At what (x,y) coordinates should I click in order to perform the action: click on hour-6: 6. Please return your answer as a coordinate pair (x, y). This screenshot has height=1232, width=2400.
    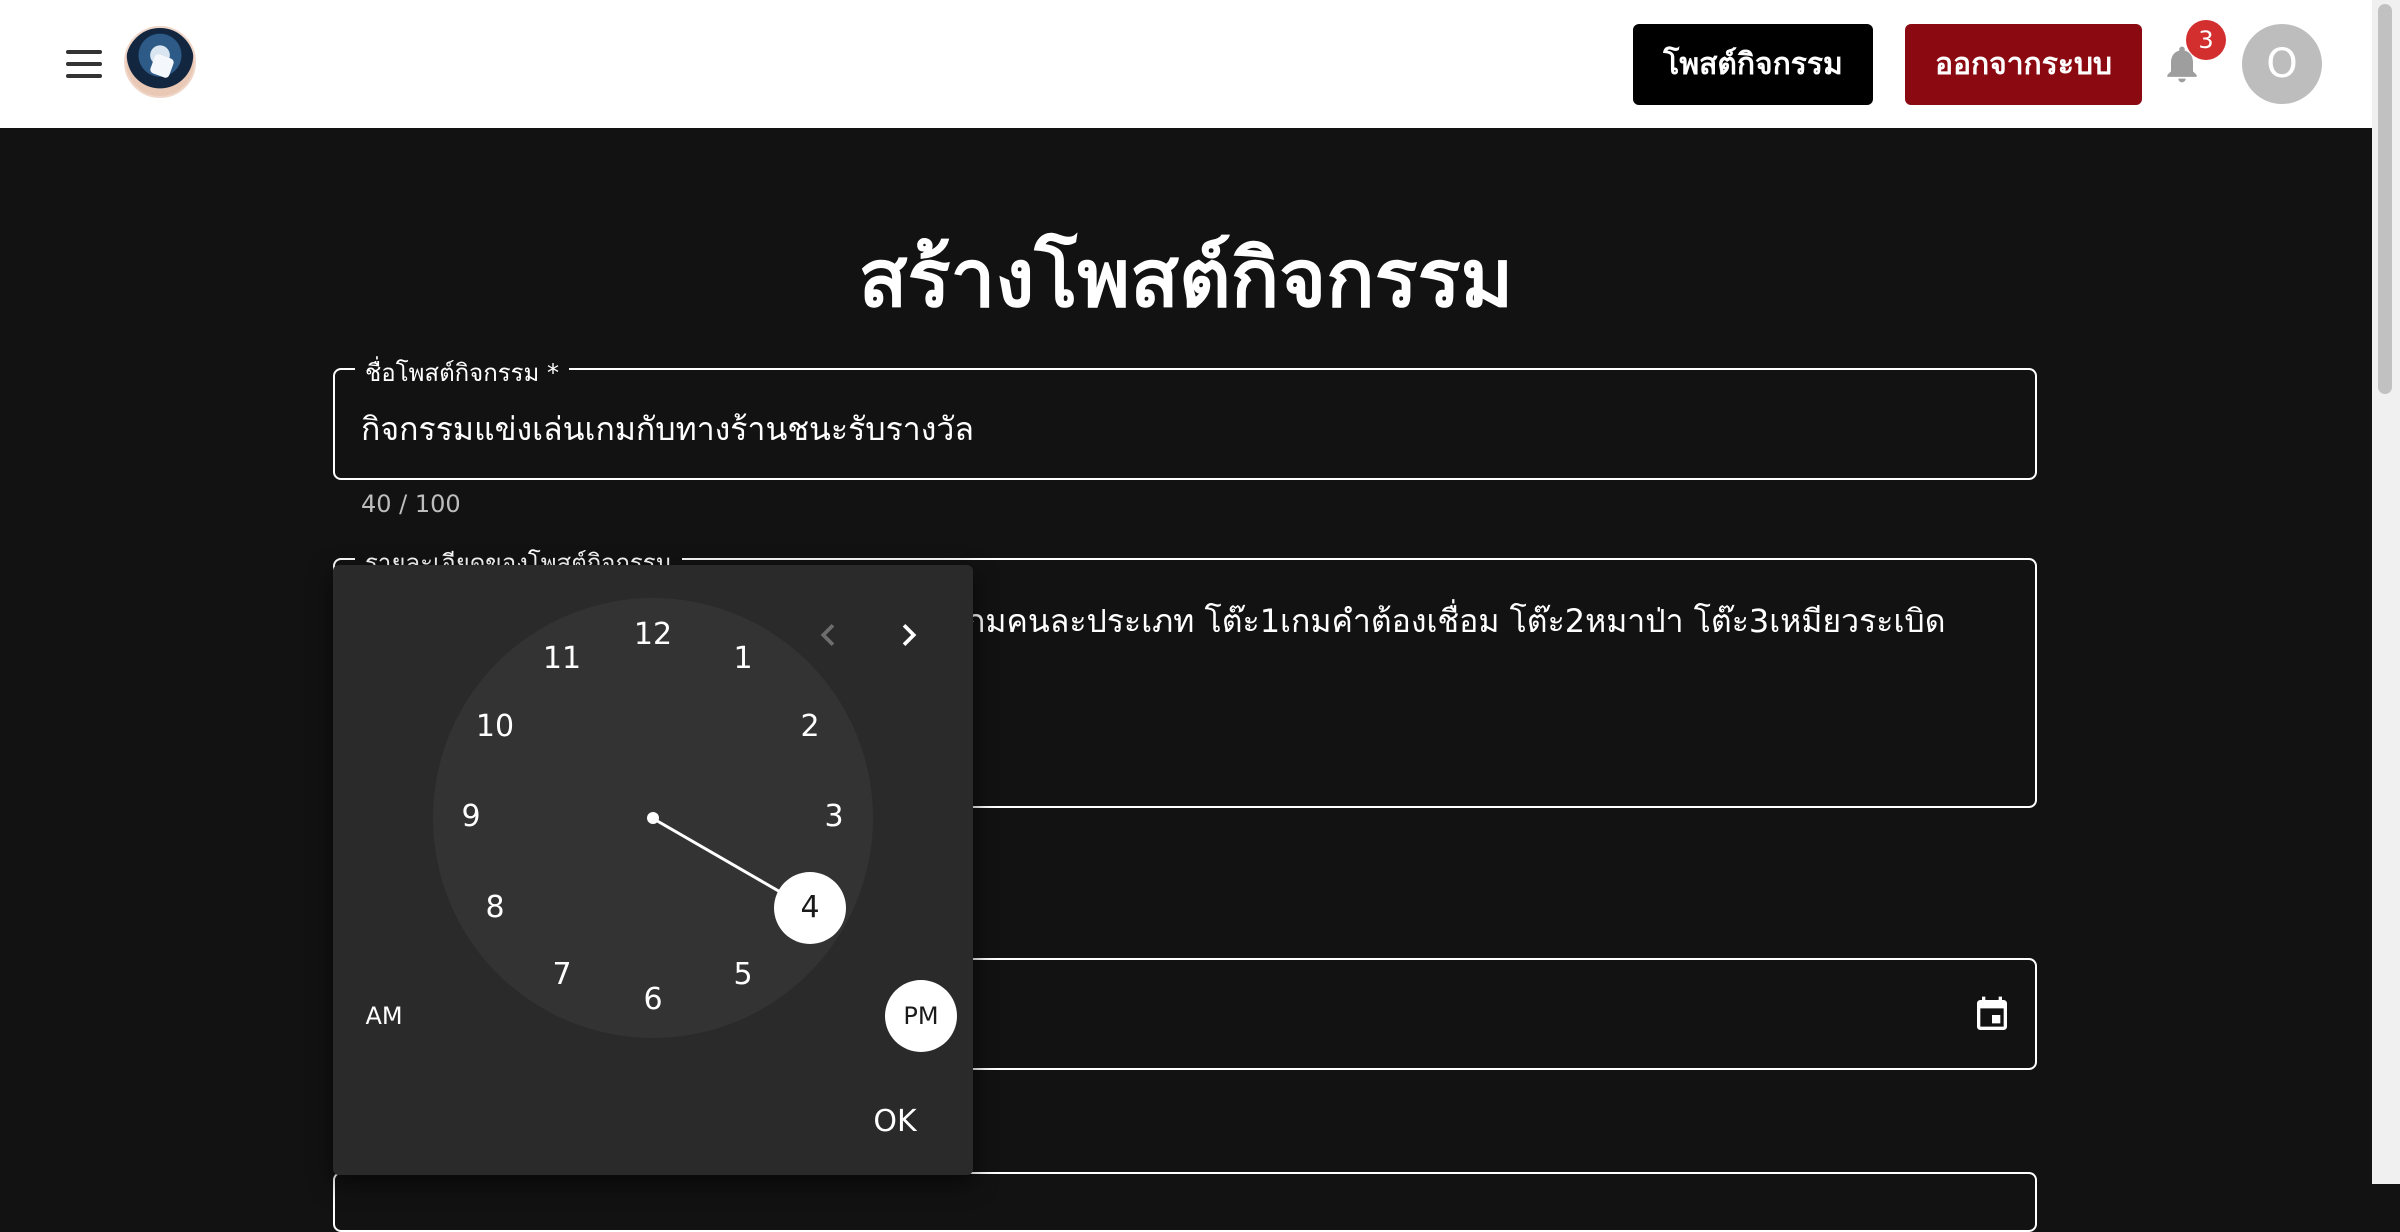
    Looking at the image, I should click on (653, 1000).